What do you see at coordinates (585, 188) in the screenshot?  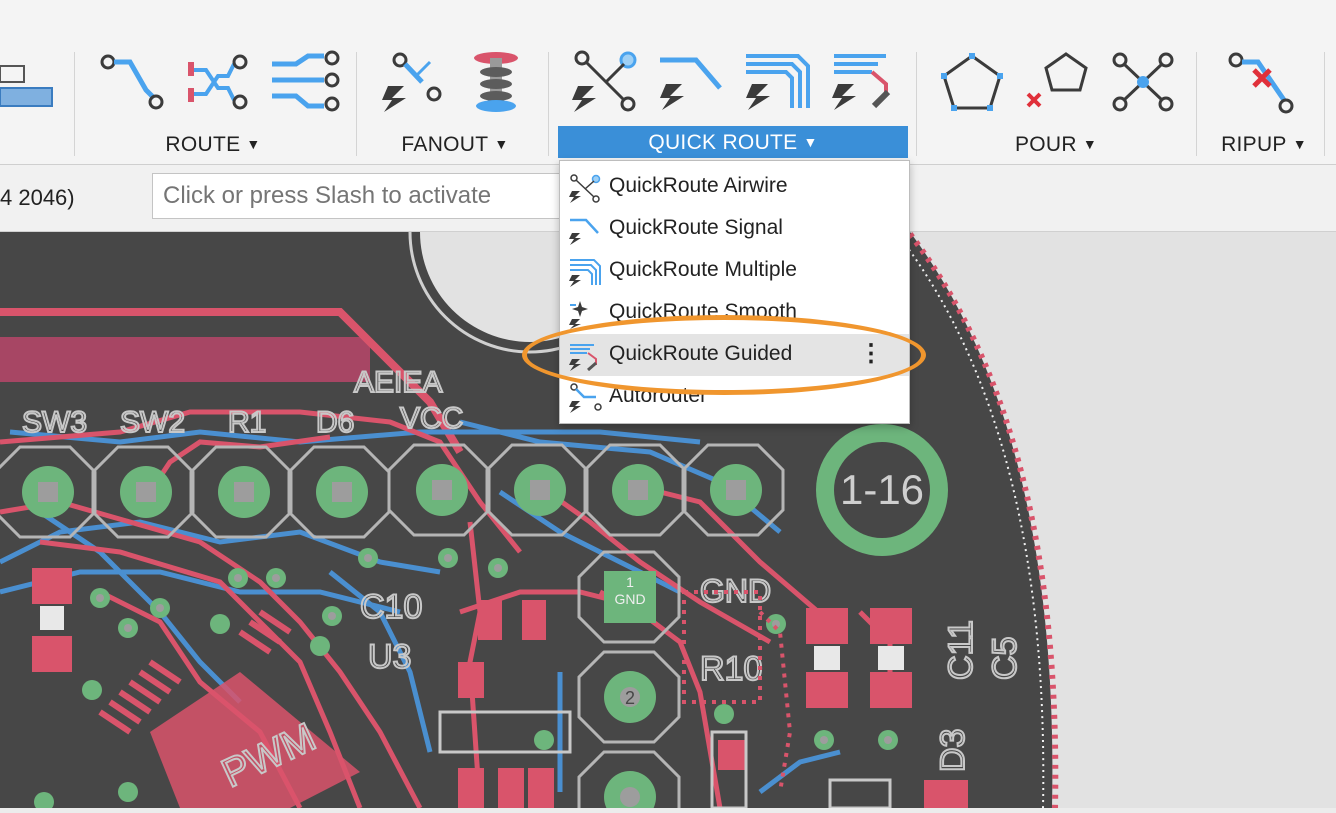 I see `airwire-icon` at bounding box center [585, 188].